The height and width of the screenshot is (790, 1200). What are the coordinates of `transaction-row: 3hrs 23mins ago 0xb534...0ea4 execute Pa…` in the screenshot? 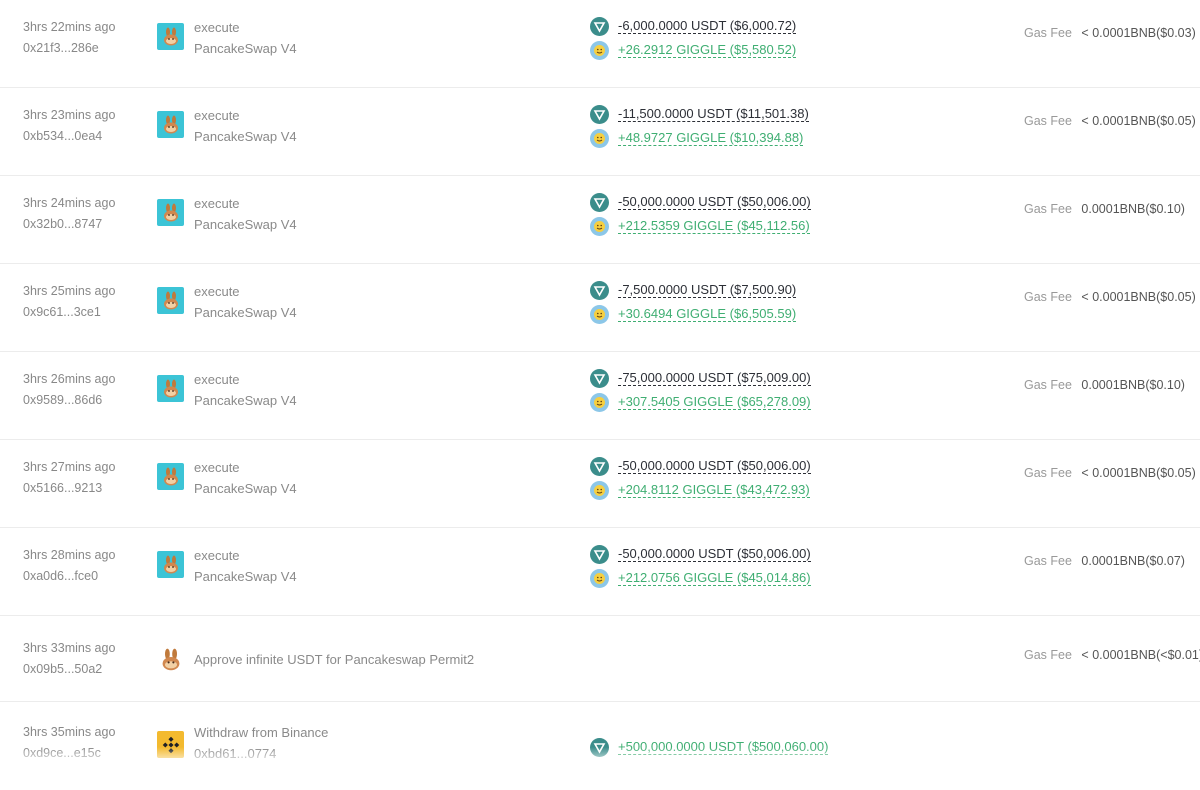 It's located at (600, 132).